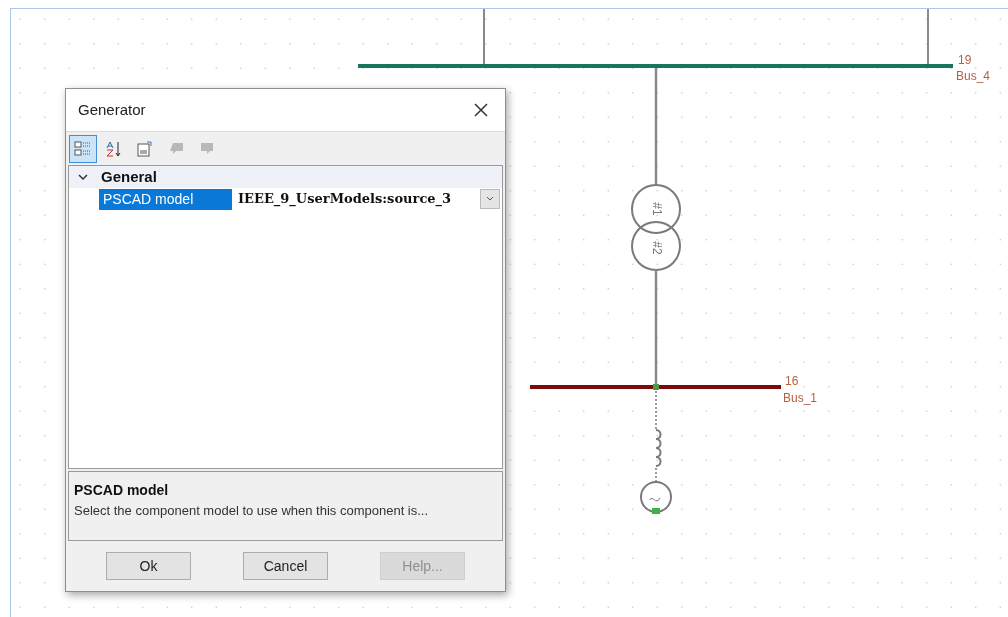 Image resolution: width=1008 pixels, height=617 pixels. What do you see at coordinates (83, 177) in the screenshot?
I see `chevron-icon` at bounding box center [83, 177].